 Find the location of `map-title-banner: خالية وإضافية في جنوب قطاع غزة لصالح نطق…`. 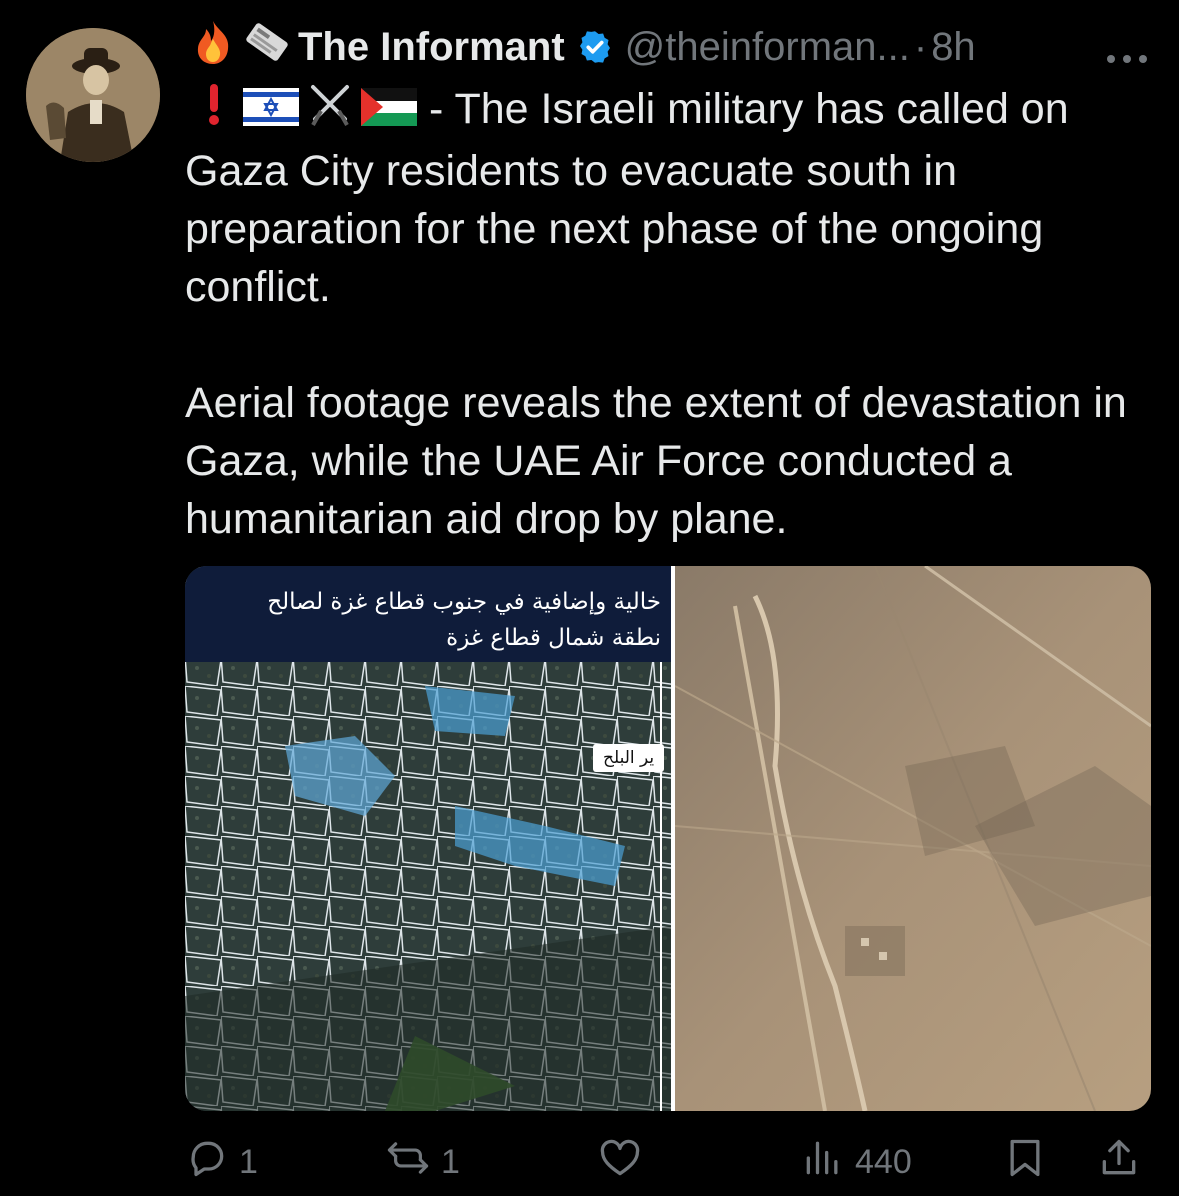

map-title-banner: خالية وإضافية في جنوب قطاع غزة لصالح نطق… is located at coordinates (428, 614).